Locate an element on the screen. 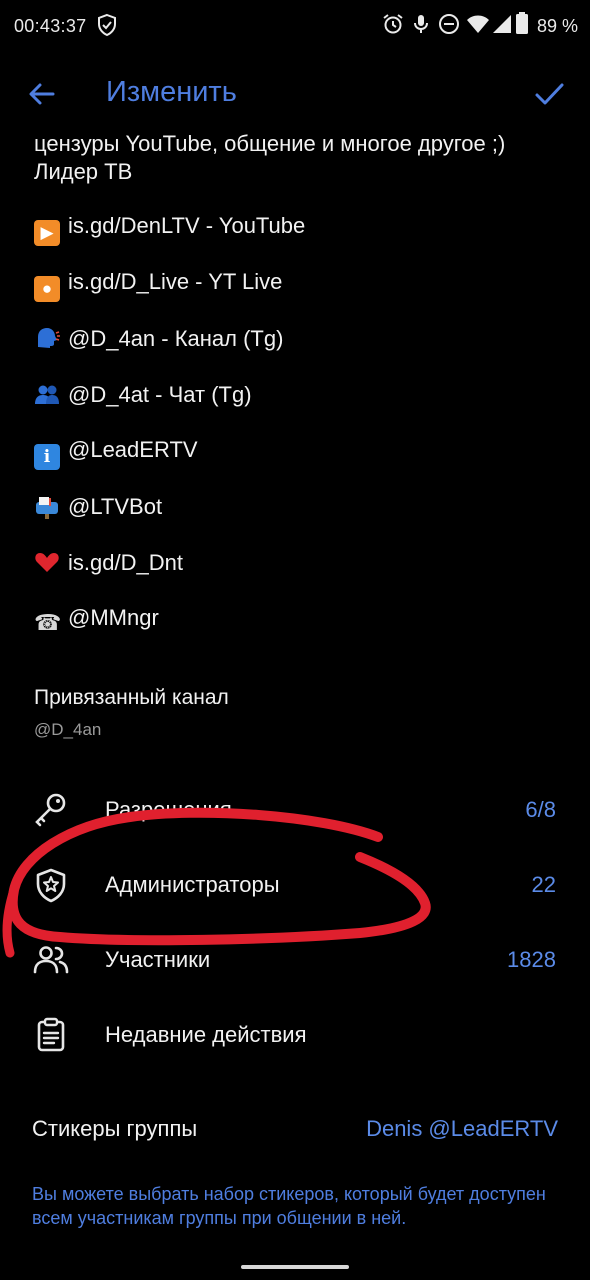  heart-emoji-icon is located at coordinates (47, 562).